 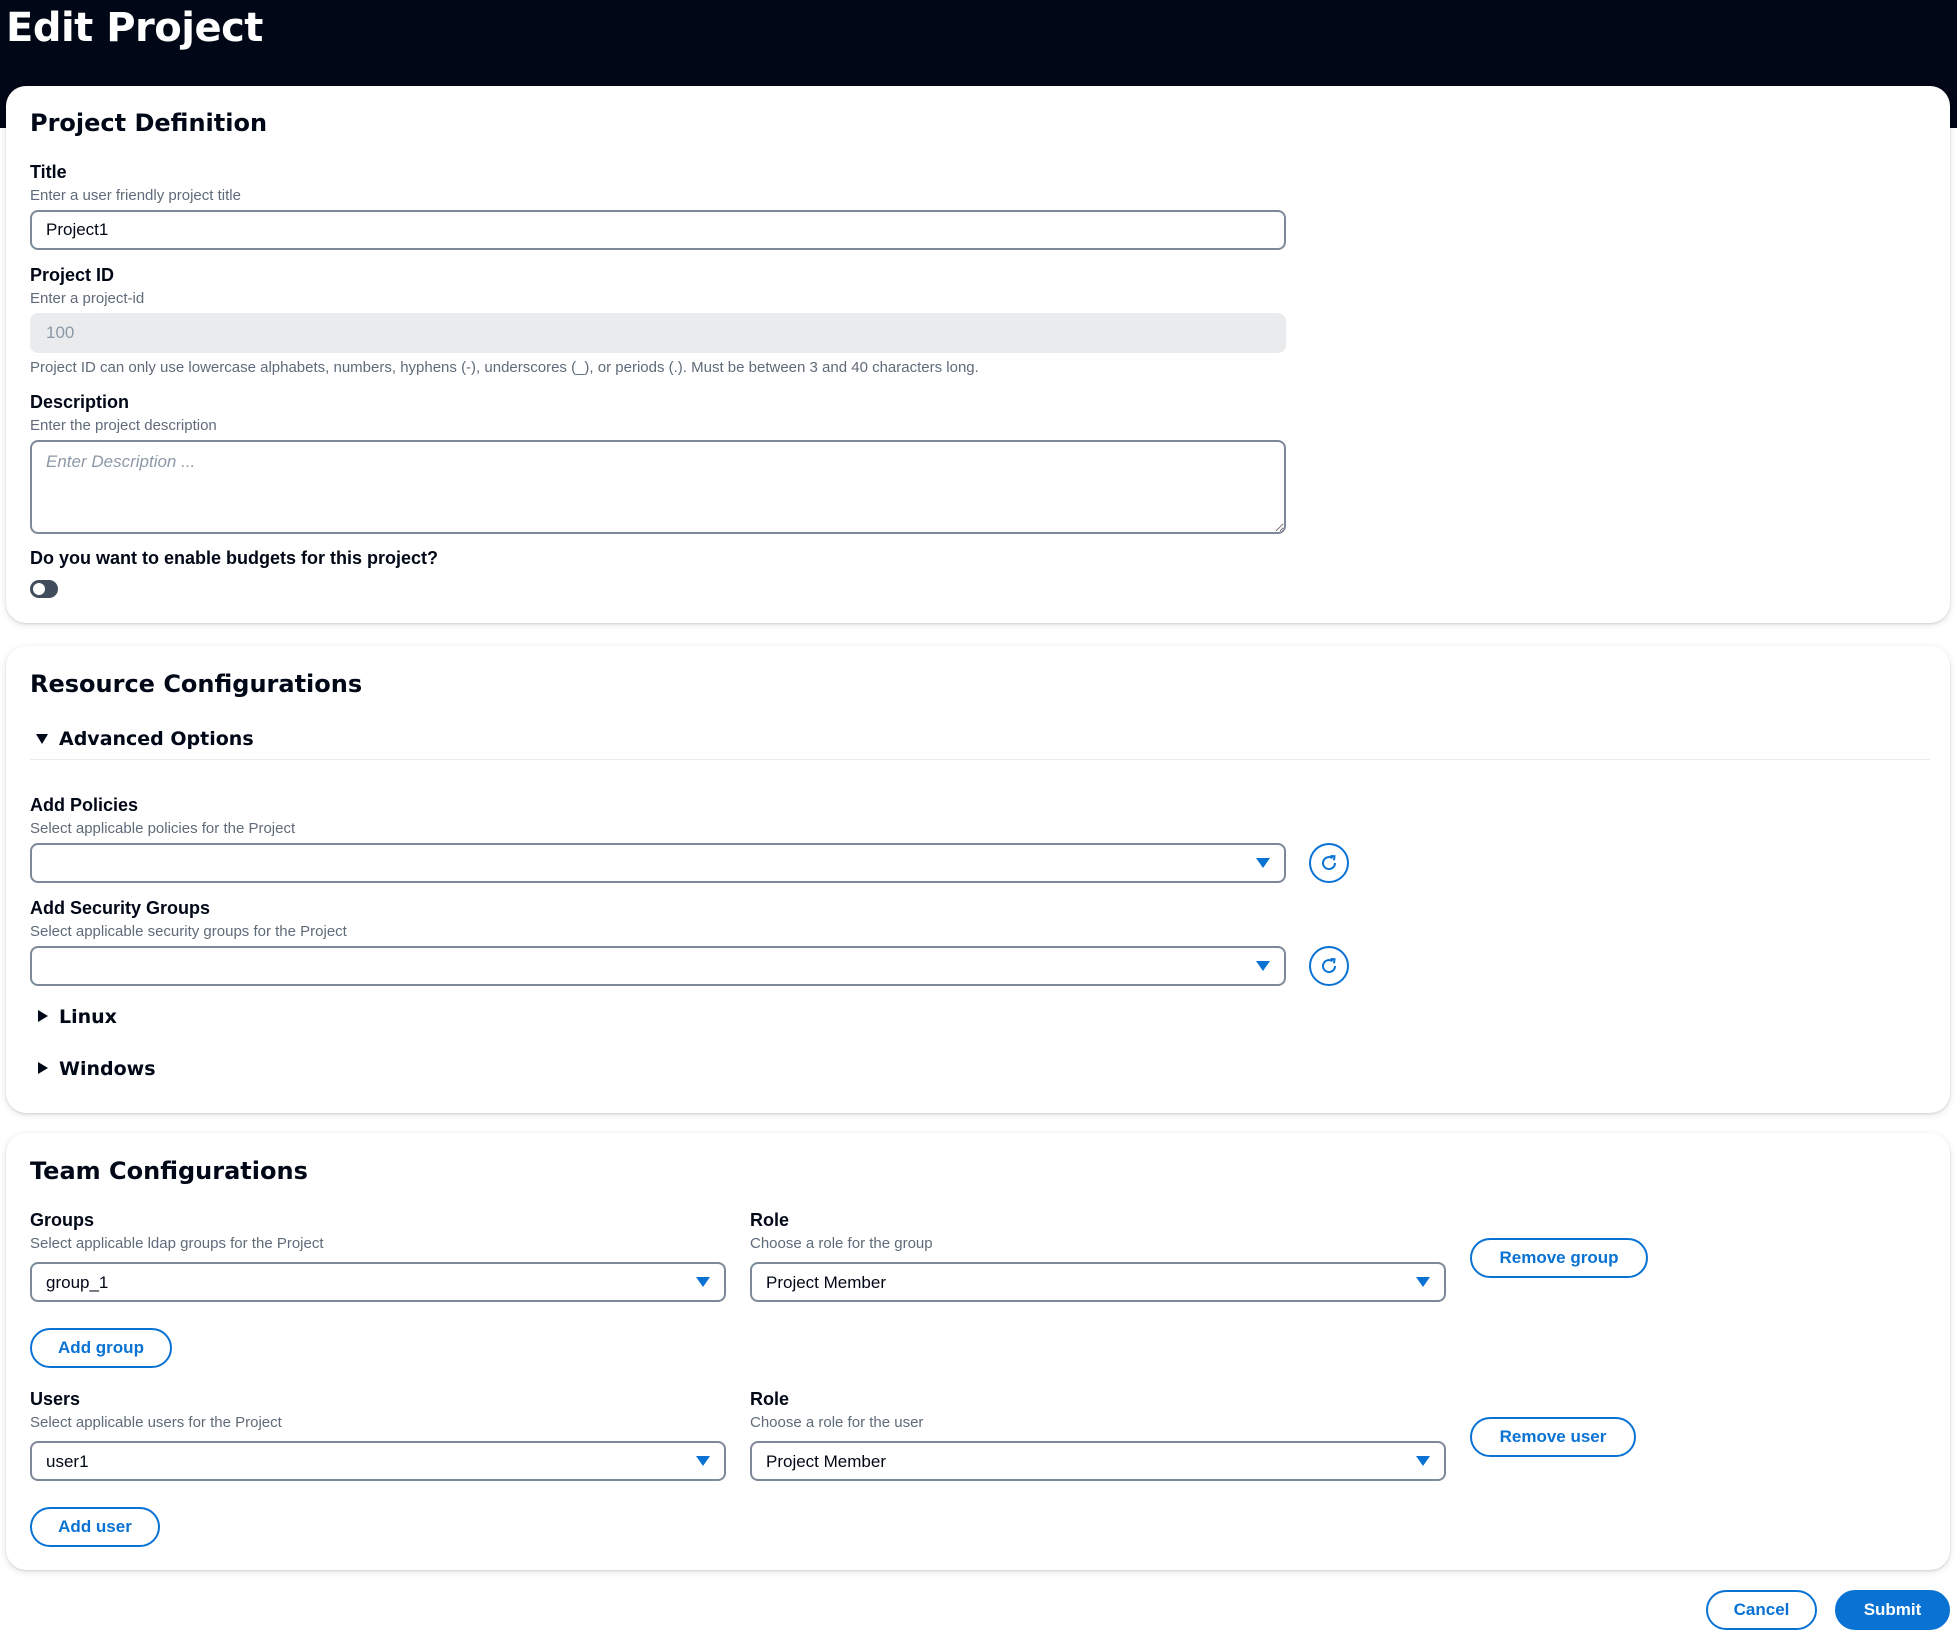 I want to click on user-role-description: Choose a role for the user, so click(x=837, y=1422).